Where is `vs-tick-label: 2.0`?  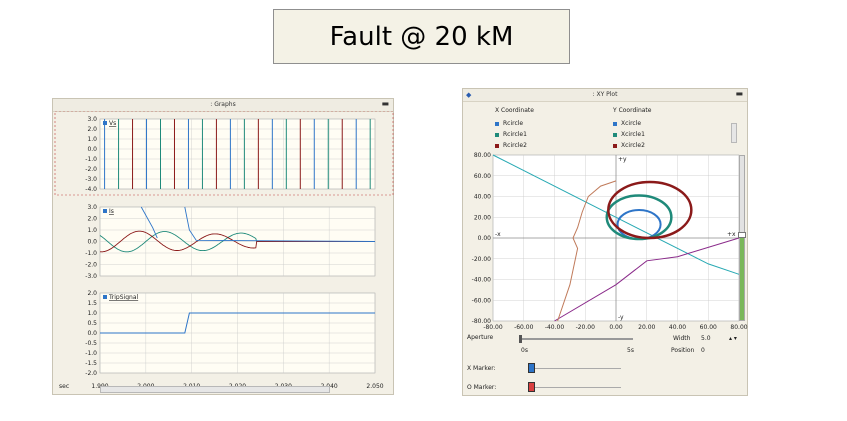
vs-tick-label: 2.0 is located at coordinates (92, 129).